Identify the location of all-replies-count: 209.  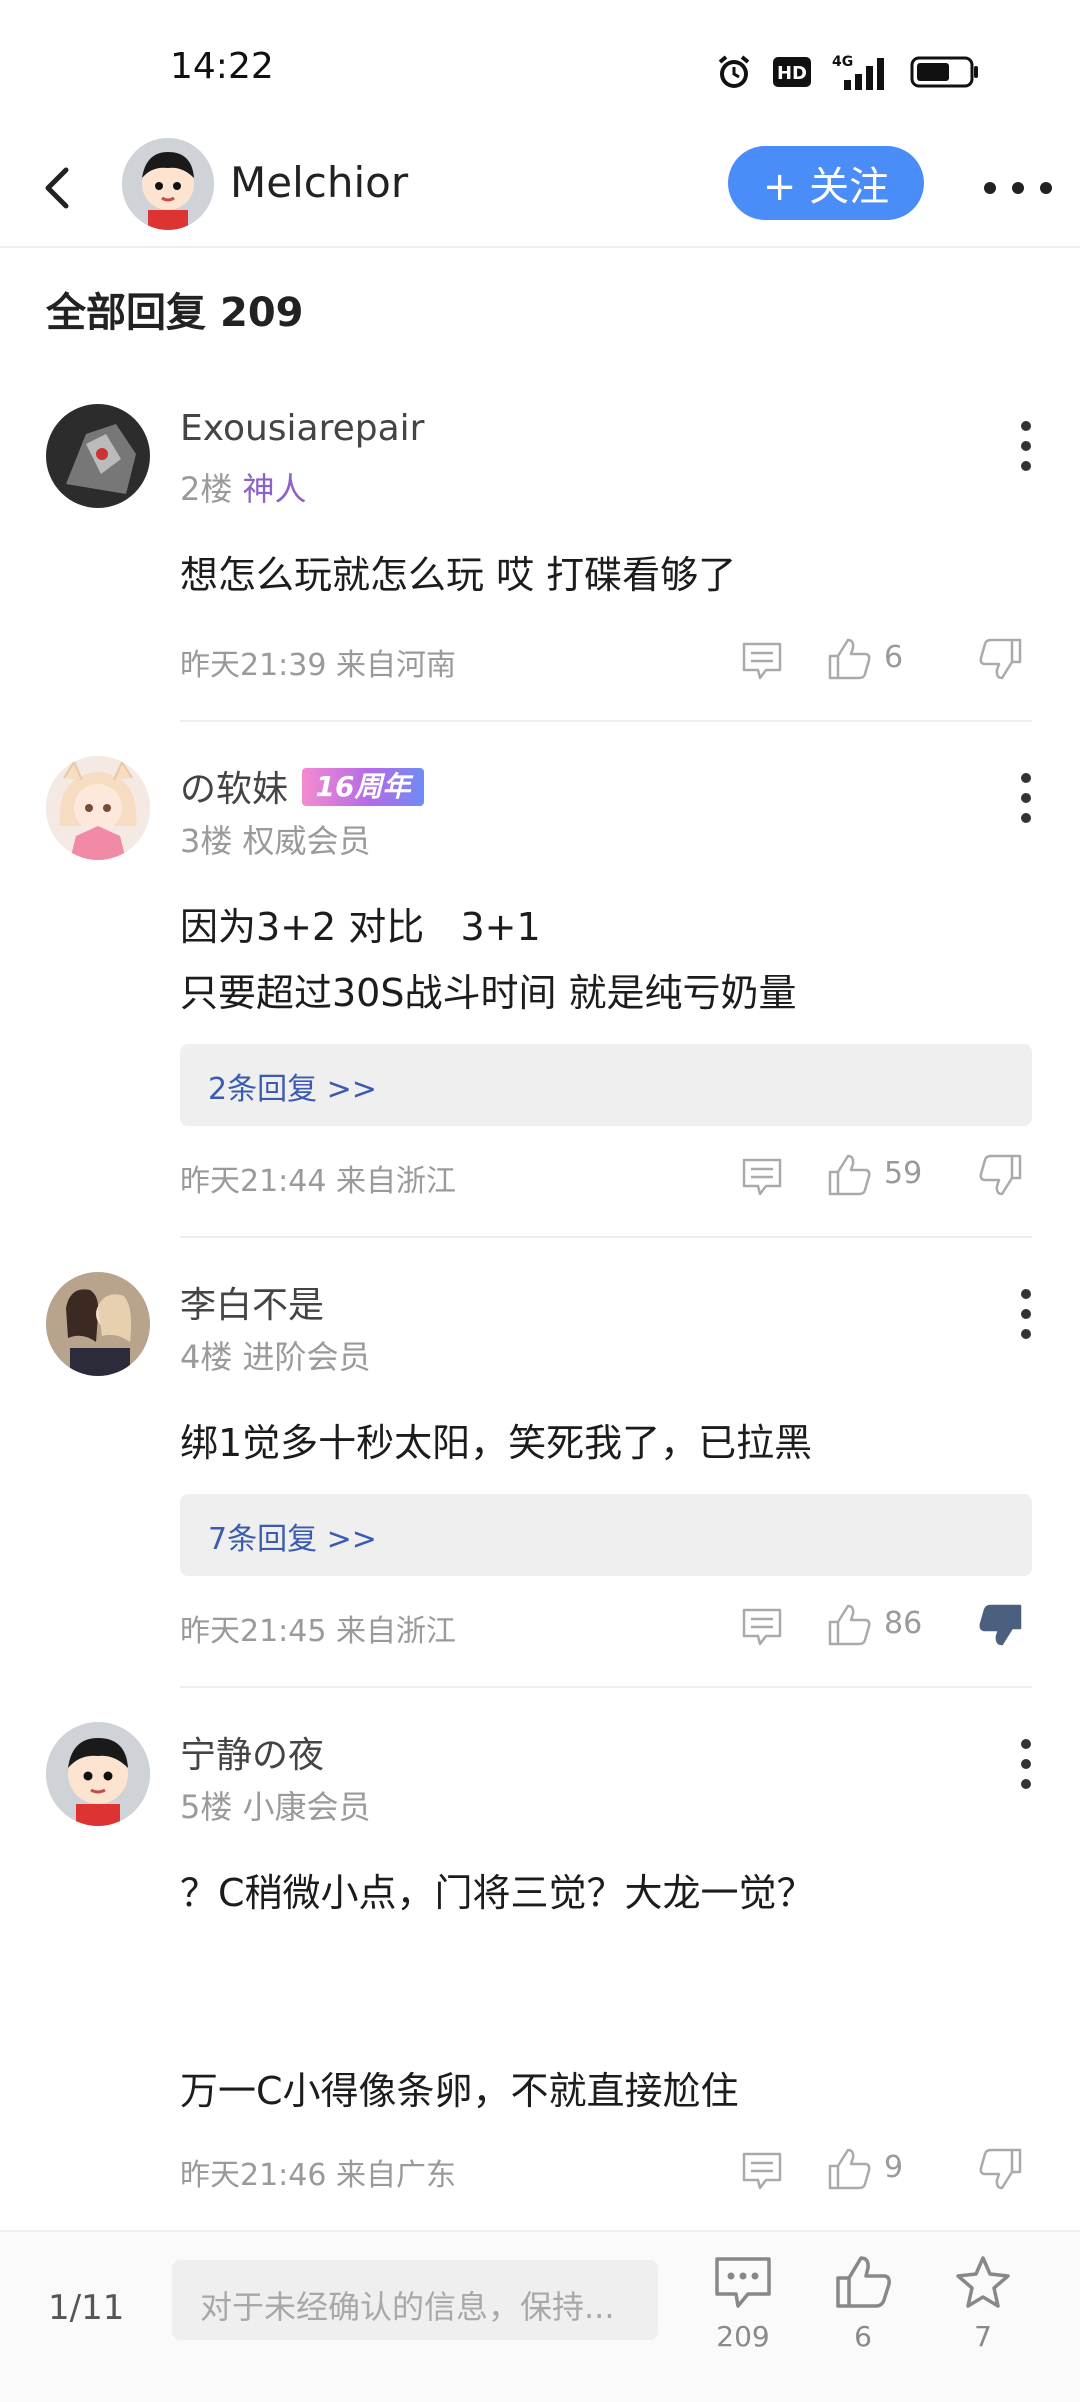
(262, 313).